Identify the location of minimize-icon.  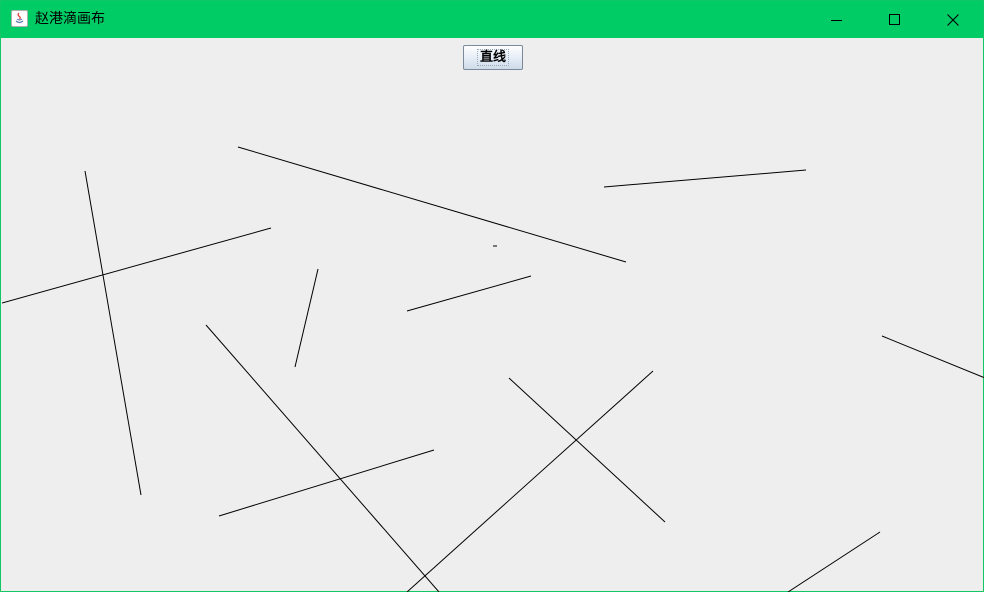
(836, 20).